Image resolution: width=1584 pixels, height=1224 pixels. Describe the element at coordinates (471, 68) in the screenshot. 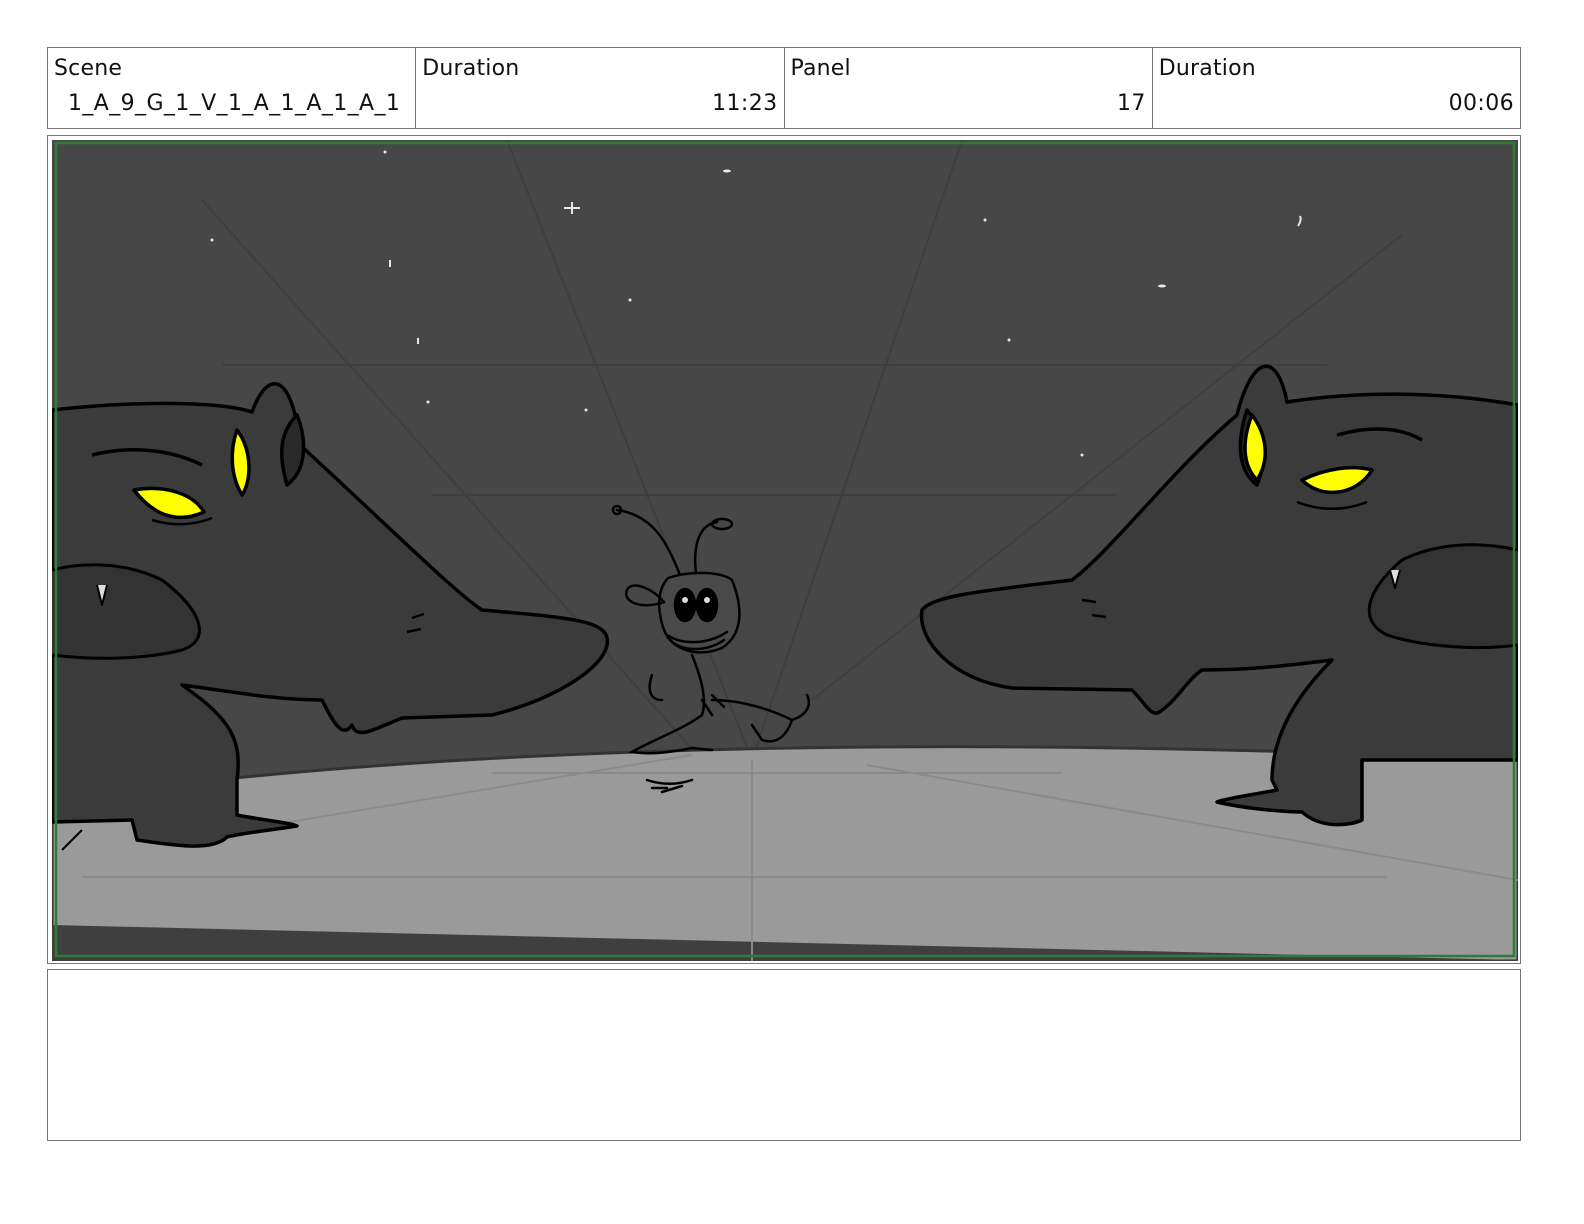

I see `scene-duration-label: Duration` at that location.